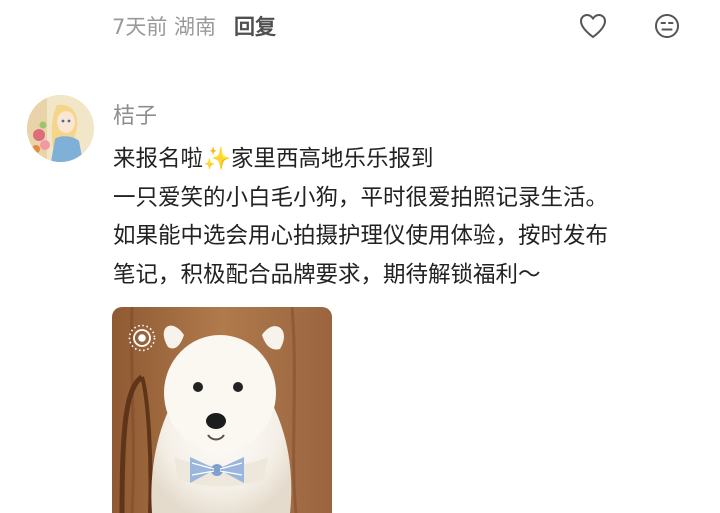  I want to click on reply-button: 回复, so click(255, 26).